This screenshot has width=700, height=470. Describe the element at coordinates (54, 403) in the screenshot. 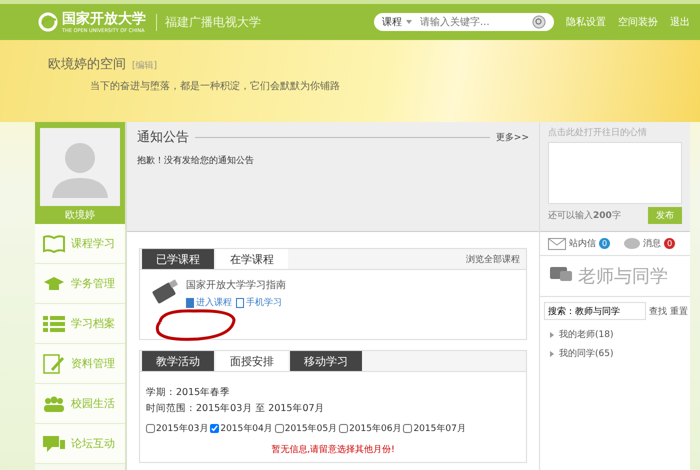

I see `people-icon` at that location.